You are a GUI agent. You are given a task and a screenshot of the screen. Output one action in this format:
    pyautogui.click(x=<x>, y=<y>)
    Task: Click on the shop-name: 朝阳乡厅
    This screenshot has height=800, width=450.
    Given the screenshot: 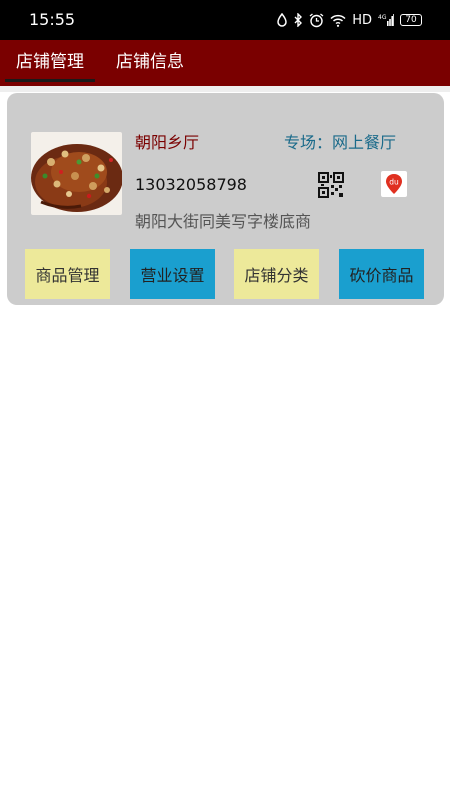 What is the action you would take?
    pyautogui.click(x=167, y=142)
    